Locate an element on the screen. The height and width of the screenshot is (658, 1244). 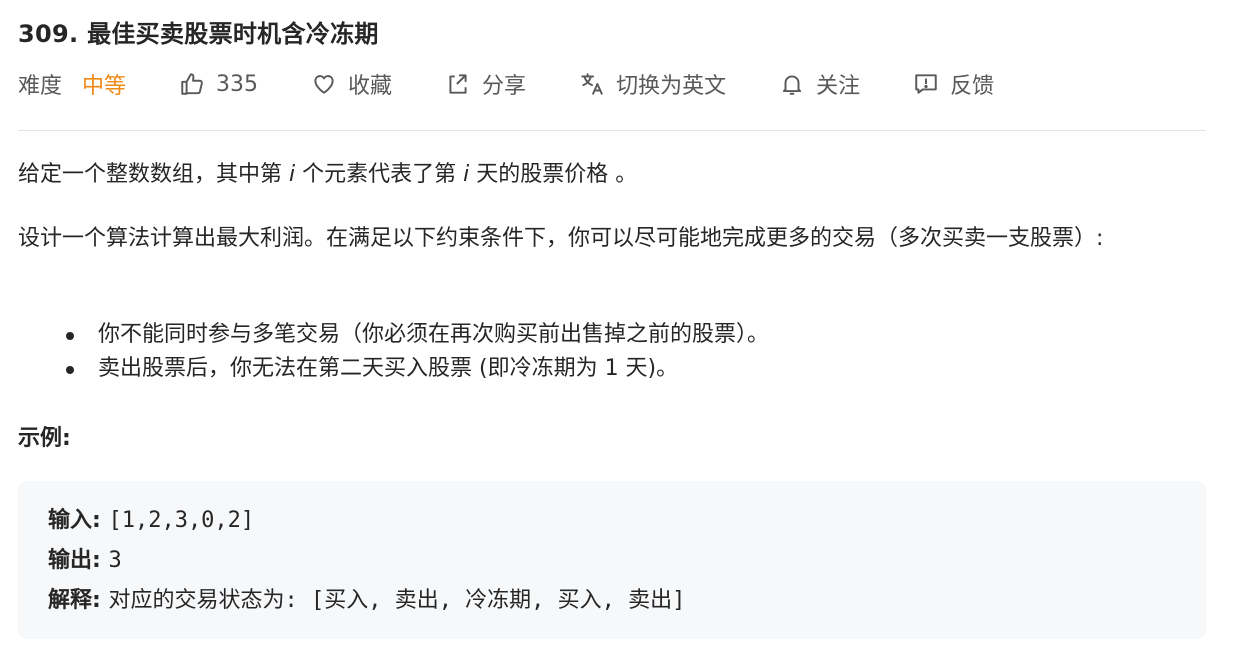
switch-language-button: 切换为英文 is located at coordinates (652, 84).